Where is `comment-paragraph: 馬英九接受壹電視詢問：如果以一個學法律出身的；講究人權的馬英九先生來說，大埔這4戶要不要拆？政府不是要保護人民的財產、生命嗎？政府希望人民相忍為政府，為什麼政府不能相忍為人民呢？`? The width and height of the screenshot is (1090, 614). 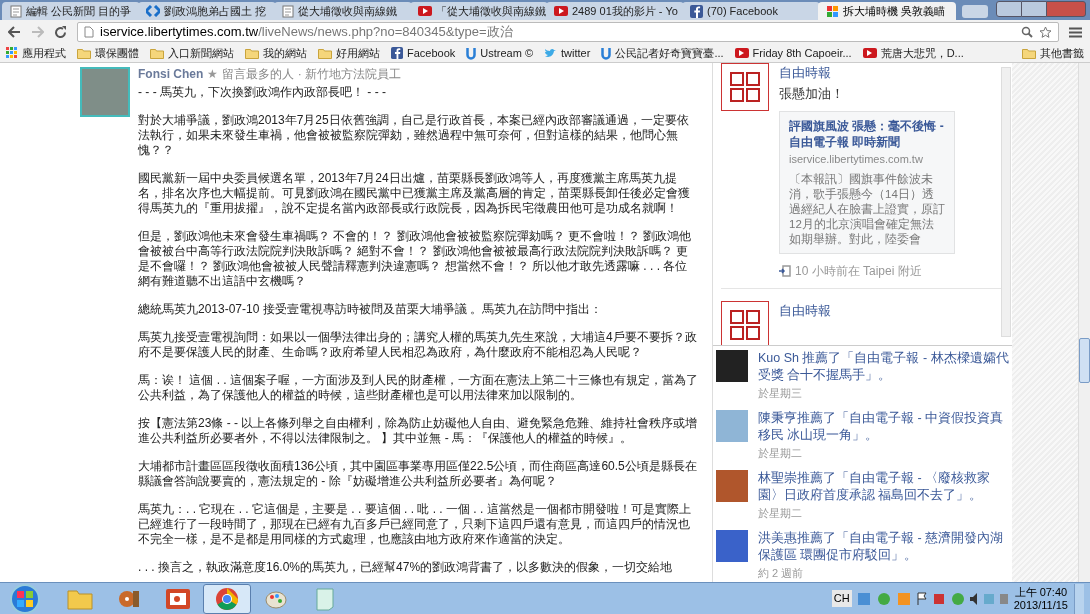 comment-paragraph: 馬英九接受壹電視詢問：如果以一個學法律出身的；講究人權的馬英九先生來說，大埔這4戶要不要拆？政府不是要保護人民的財產、生命嗎？政府希望人民相忍為政府，為什麼政府不能相忍為人民呢？ is located at coordinates (418, 345).